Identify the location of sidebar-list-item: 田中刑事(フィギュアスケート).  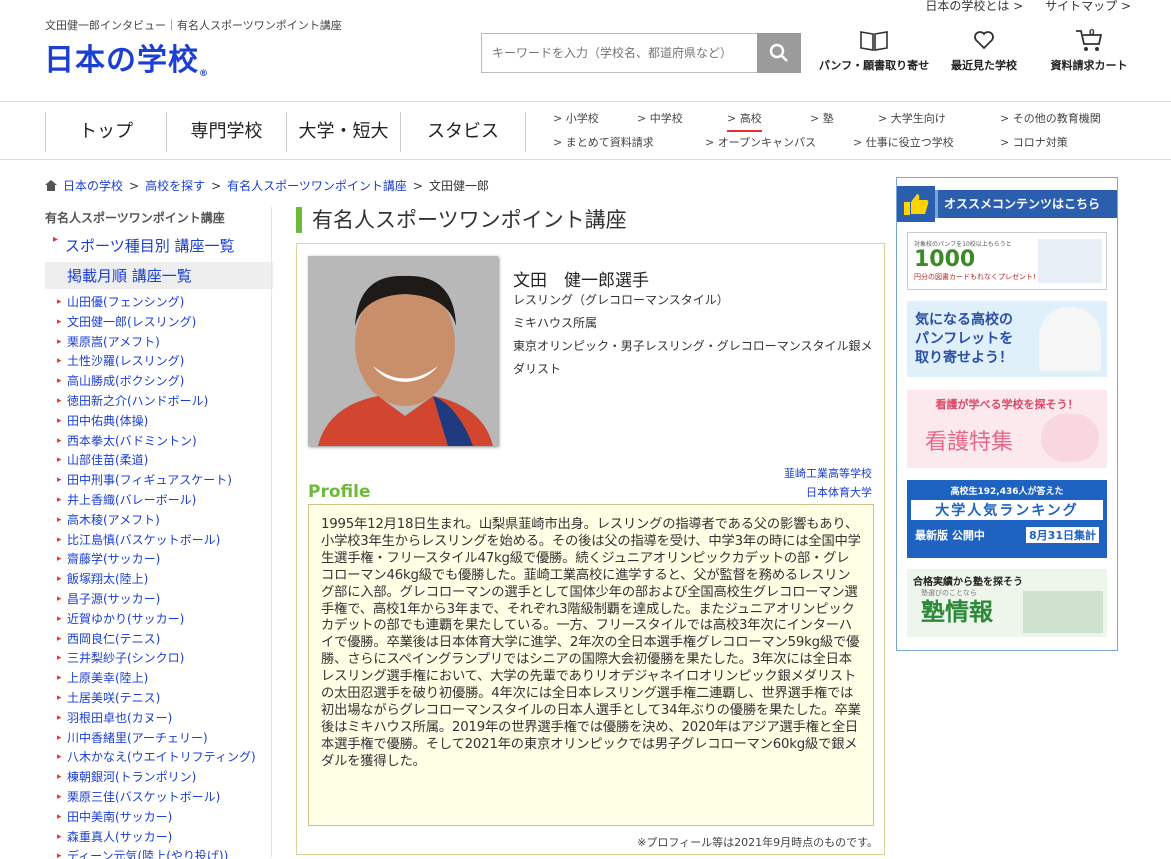
(159, 481).